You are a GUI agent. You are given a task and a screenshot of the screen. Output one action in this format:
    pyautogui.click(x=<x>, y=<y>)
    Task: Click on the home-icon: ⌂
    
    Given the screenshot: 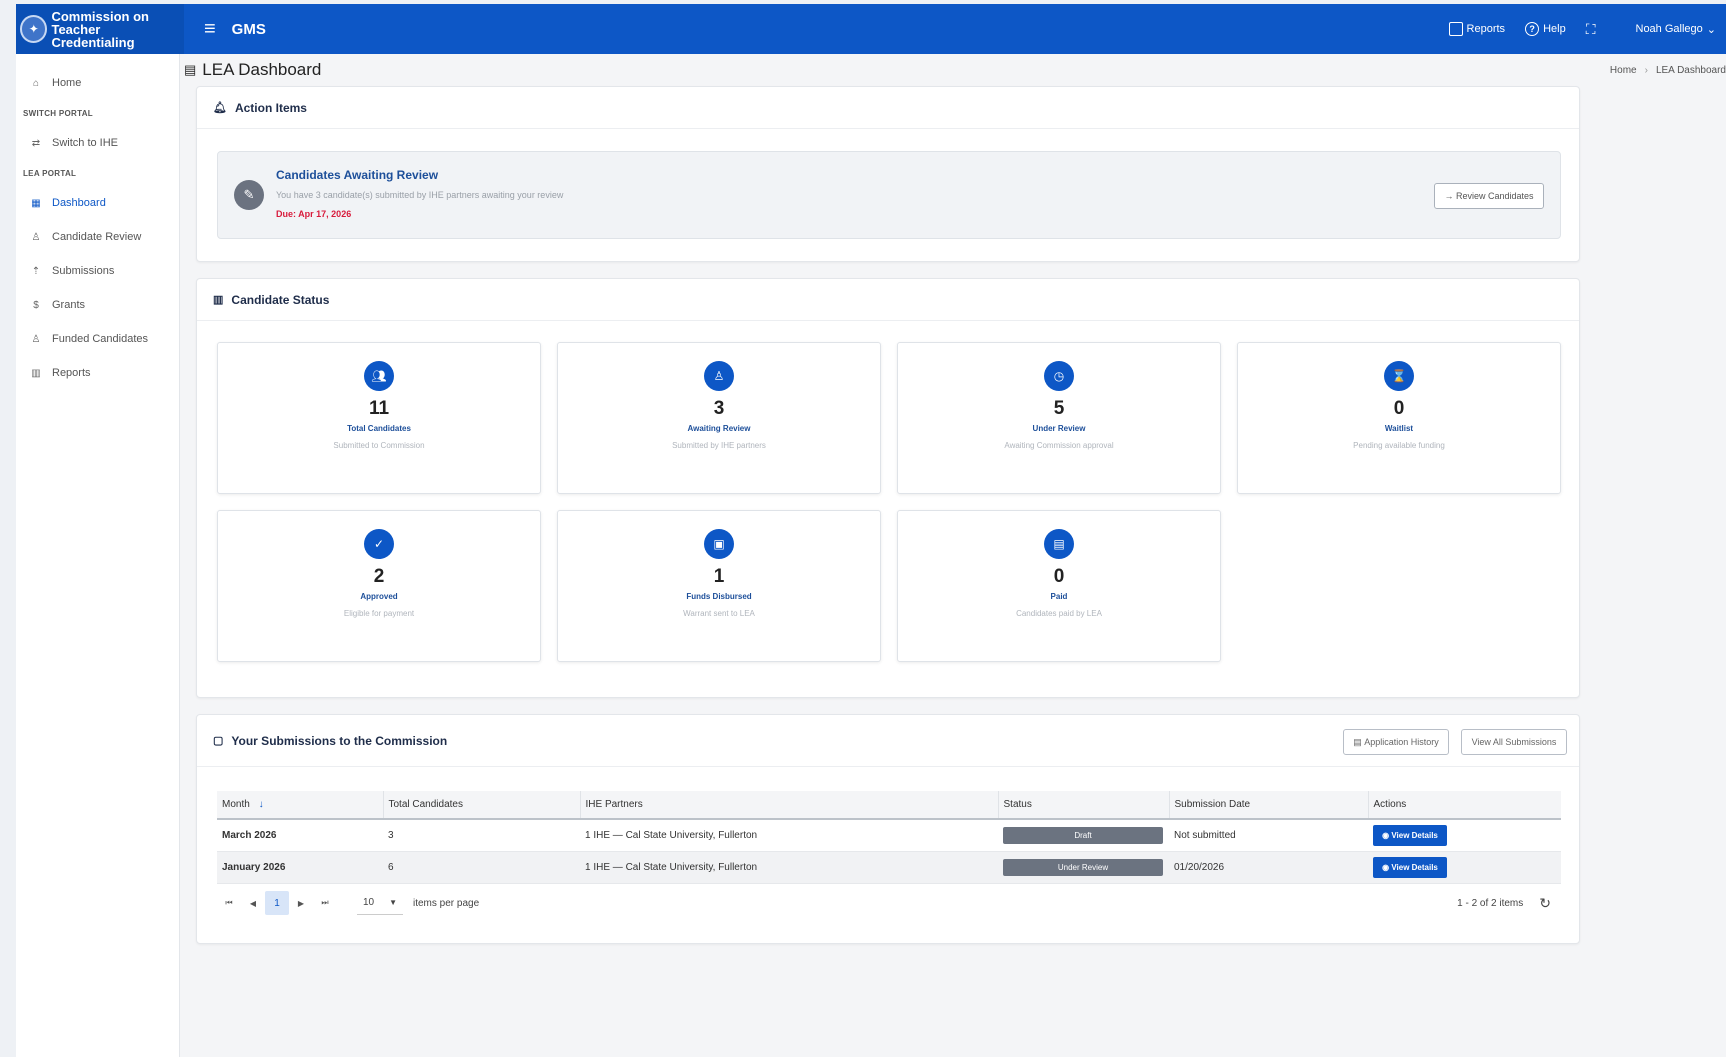 What is the action you would take?
    pyautogui.click(x=36, y=83)
    